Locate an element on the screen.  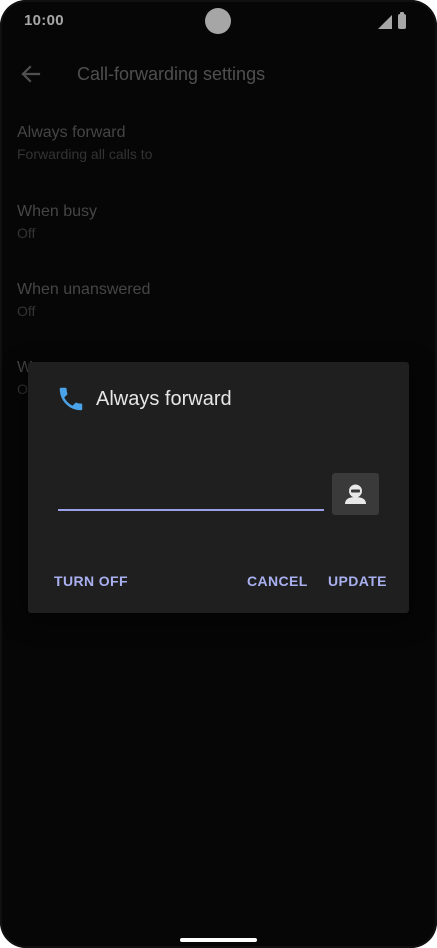
cancel-button: CANCEL is located at coordinates (277, 581).